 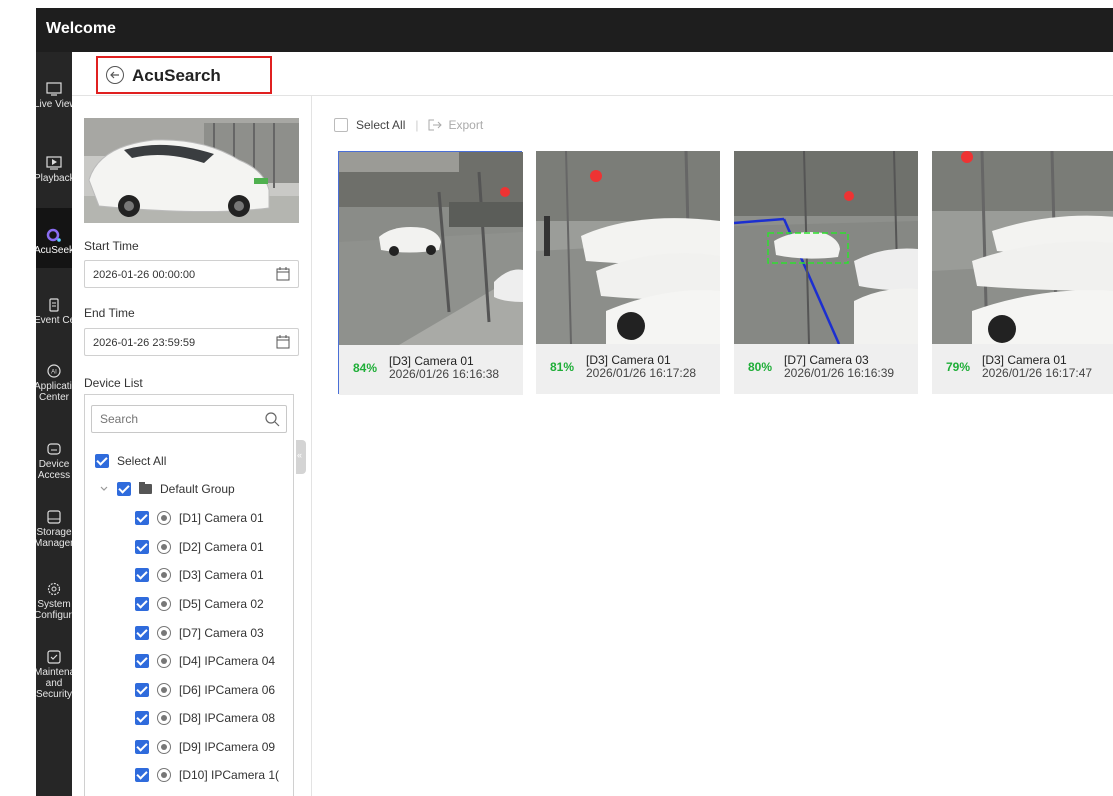 I want to click on device-group-default: Default Group, so click(x=167, y=489).